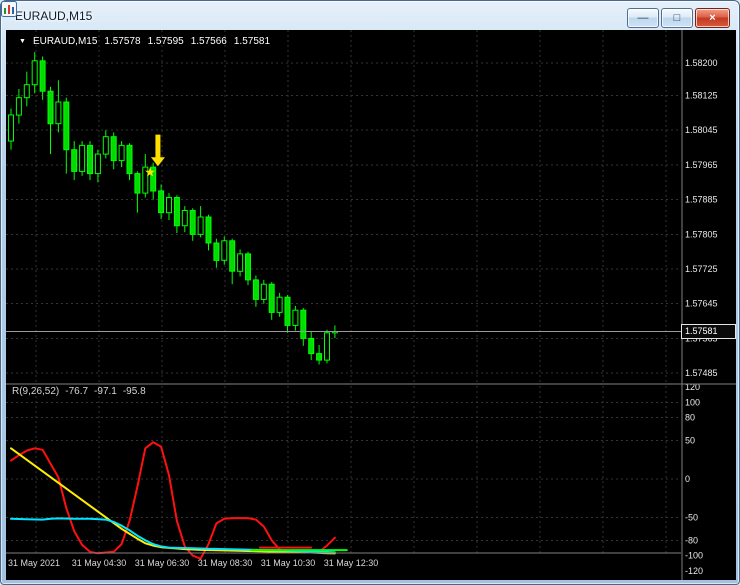 Image resolution: width=740 pixels, height=585 pixels. Describe the element at coordinates (694, 571) in the screenshot. I see `svg-text: -120` at that location.